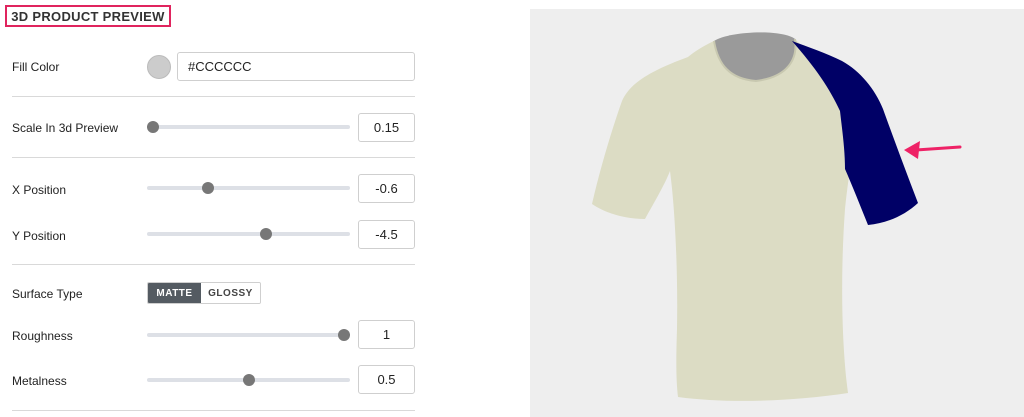 The image size is (1024, 417). I want to click on metalness-value-input: 0.5, so click(386, 379).